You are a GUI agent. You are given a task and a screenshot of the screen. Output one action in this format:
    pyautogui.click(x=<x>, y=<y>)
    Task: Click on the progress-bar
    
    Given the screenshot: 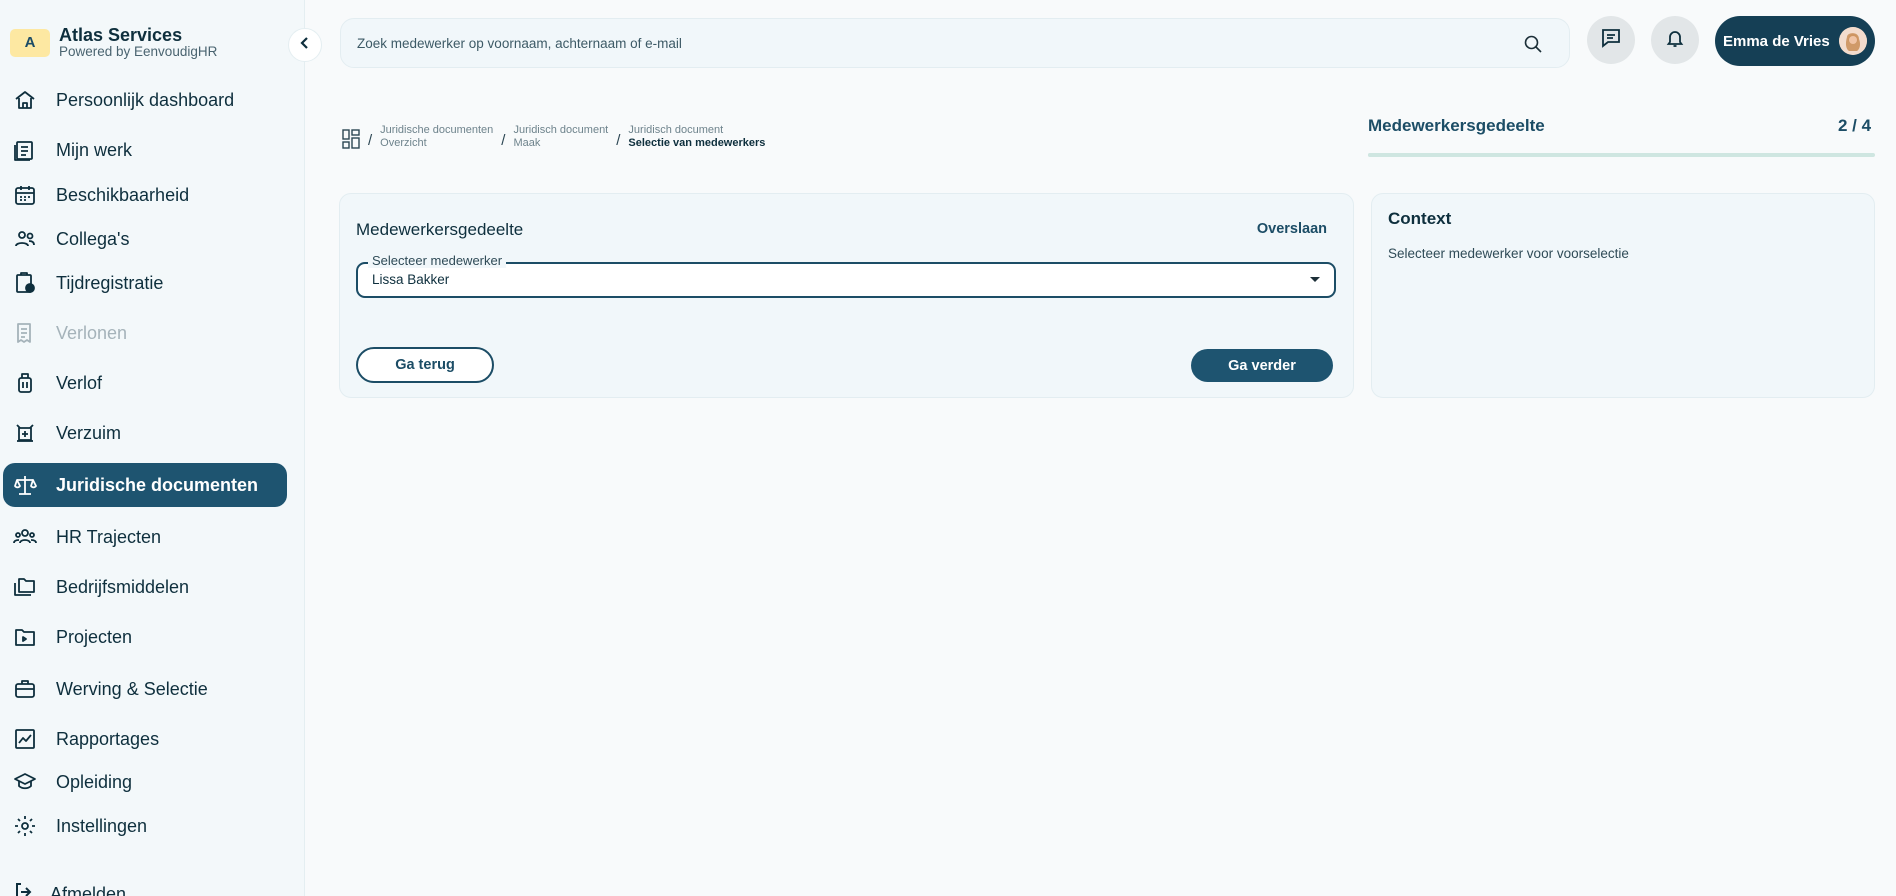 What is the action you would take?
    pyautogui.click(x=1621, y=155)
    